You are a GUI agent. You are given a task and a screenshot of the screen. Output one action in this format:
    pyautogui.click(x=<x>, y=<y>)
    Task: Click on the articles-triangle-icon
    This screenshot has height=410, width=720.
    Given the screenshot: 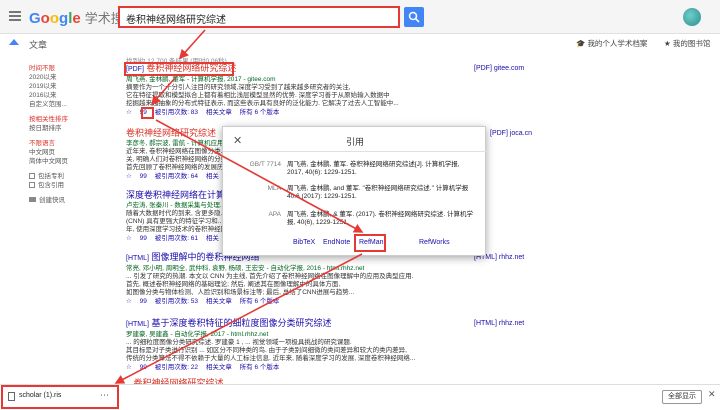 What is the action you would take?
    pyautogui.click(x=14, y=42)
    